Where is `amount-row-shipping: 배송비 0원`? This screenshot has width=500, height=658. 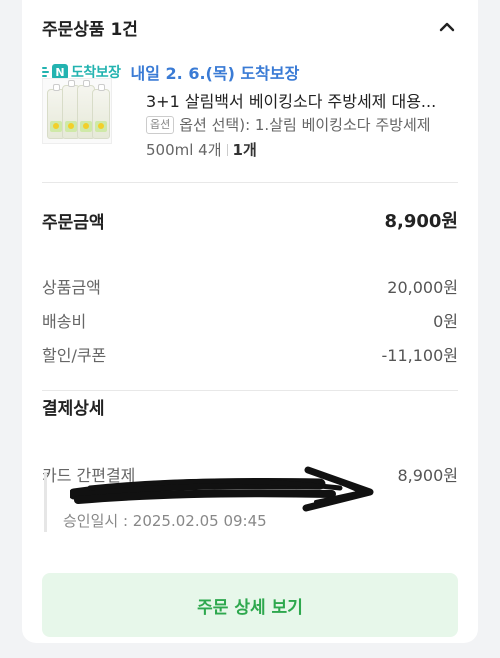 amount-row-shipping: 배송비 0원 is located at coordinates (250, 320).